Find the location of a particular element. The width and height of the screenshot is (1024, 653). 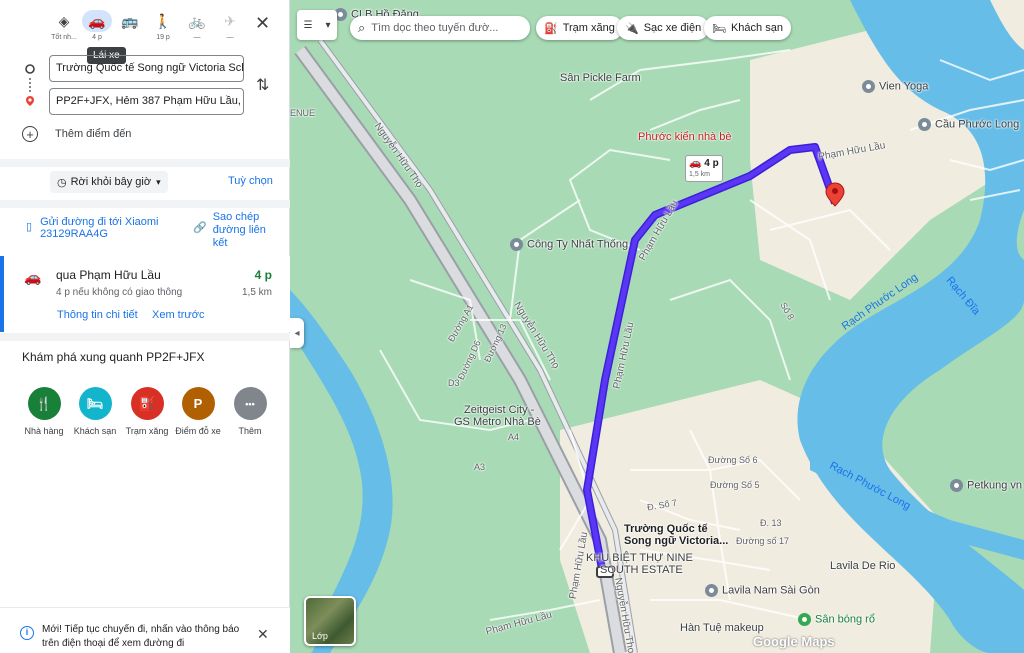

hotel-bed-icon: 🛏 is located at coordinates (719, 28).